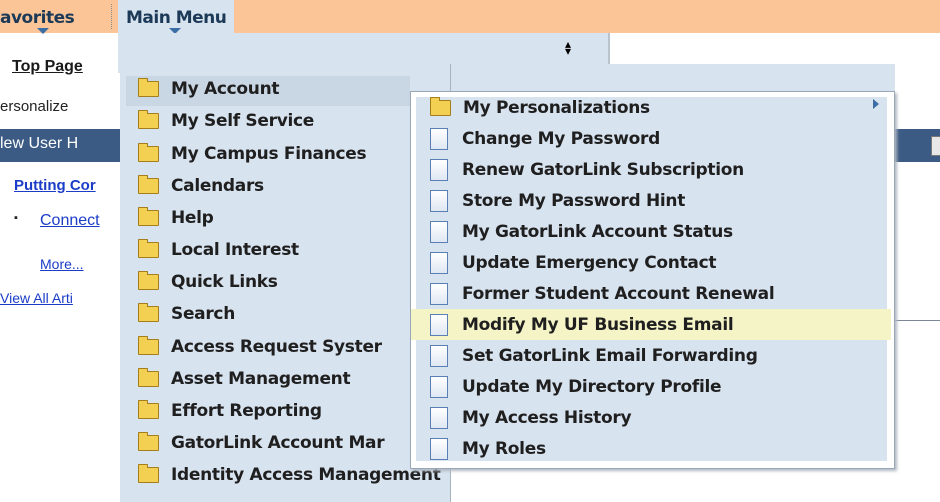 This screenshot has height=502, width=940. What do you see at coordinates (273, 186) in the screenshot?
I see `menu-item-calendars: Calendars` at bounding box center [273, 186].